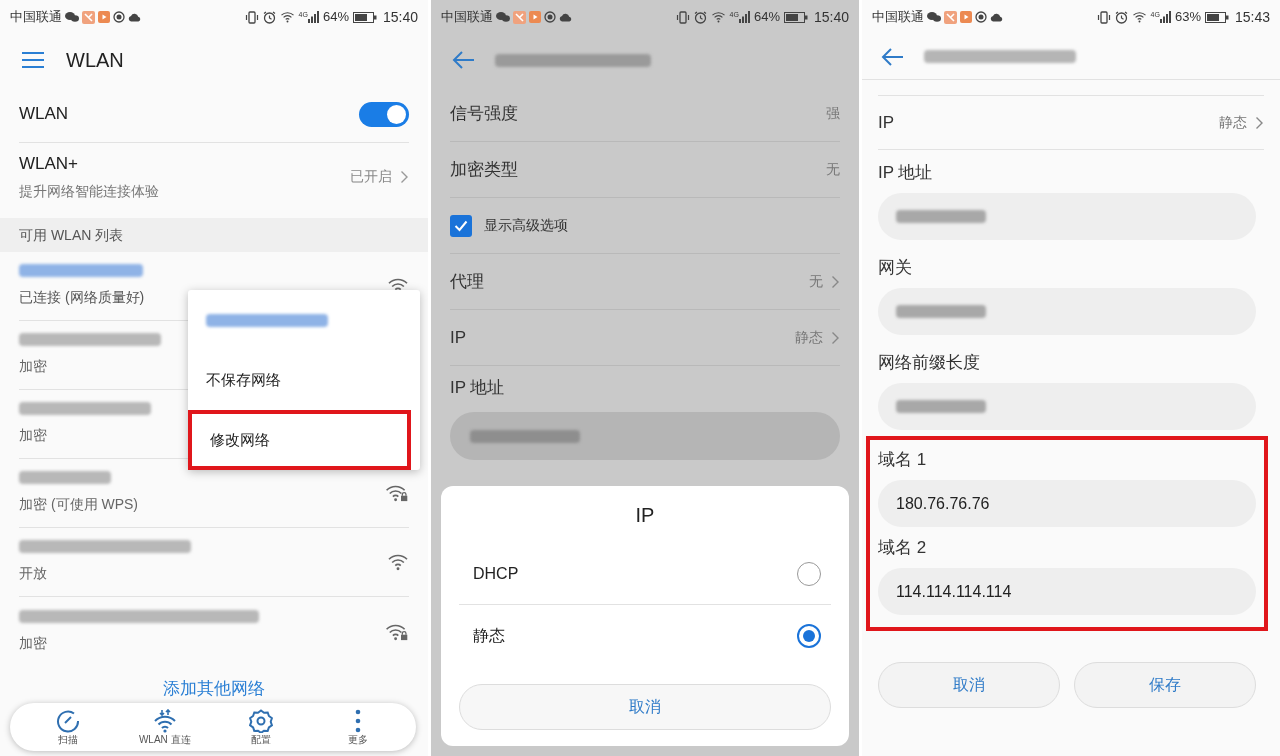  I want to click on field-label: 网关, so click(895, 268).